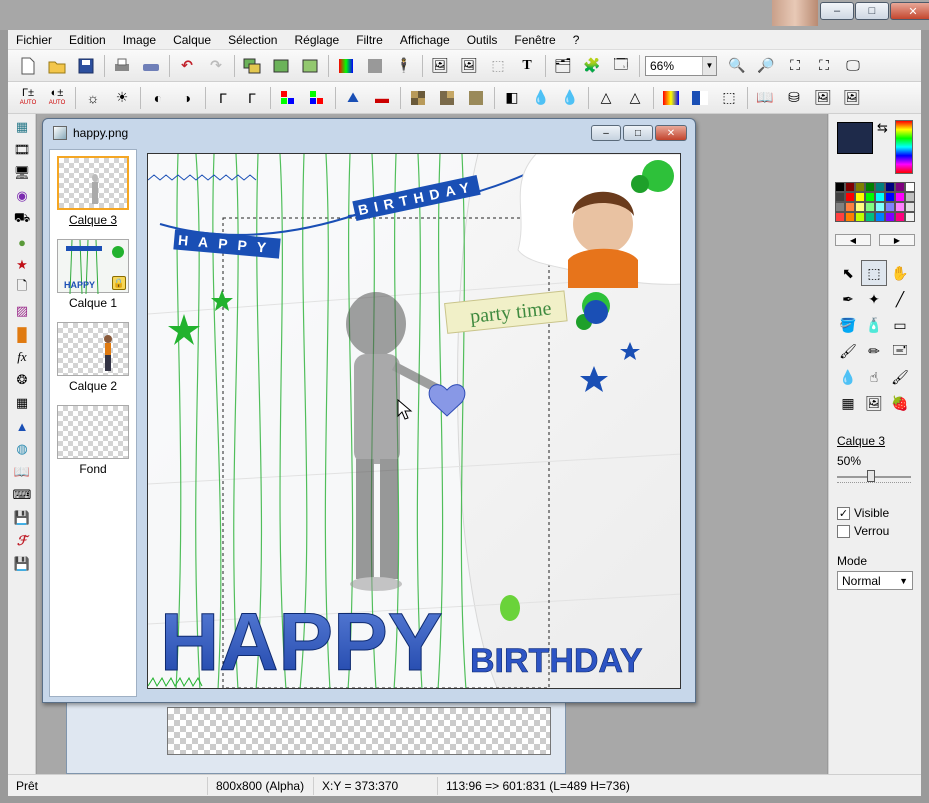  Describe the element at coordinates (606, 98) in the screenshot. I see `soften-icon: △` at that location.